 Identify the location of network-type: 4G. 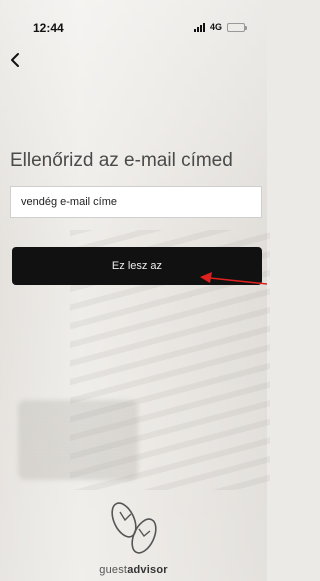
(215, 27).